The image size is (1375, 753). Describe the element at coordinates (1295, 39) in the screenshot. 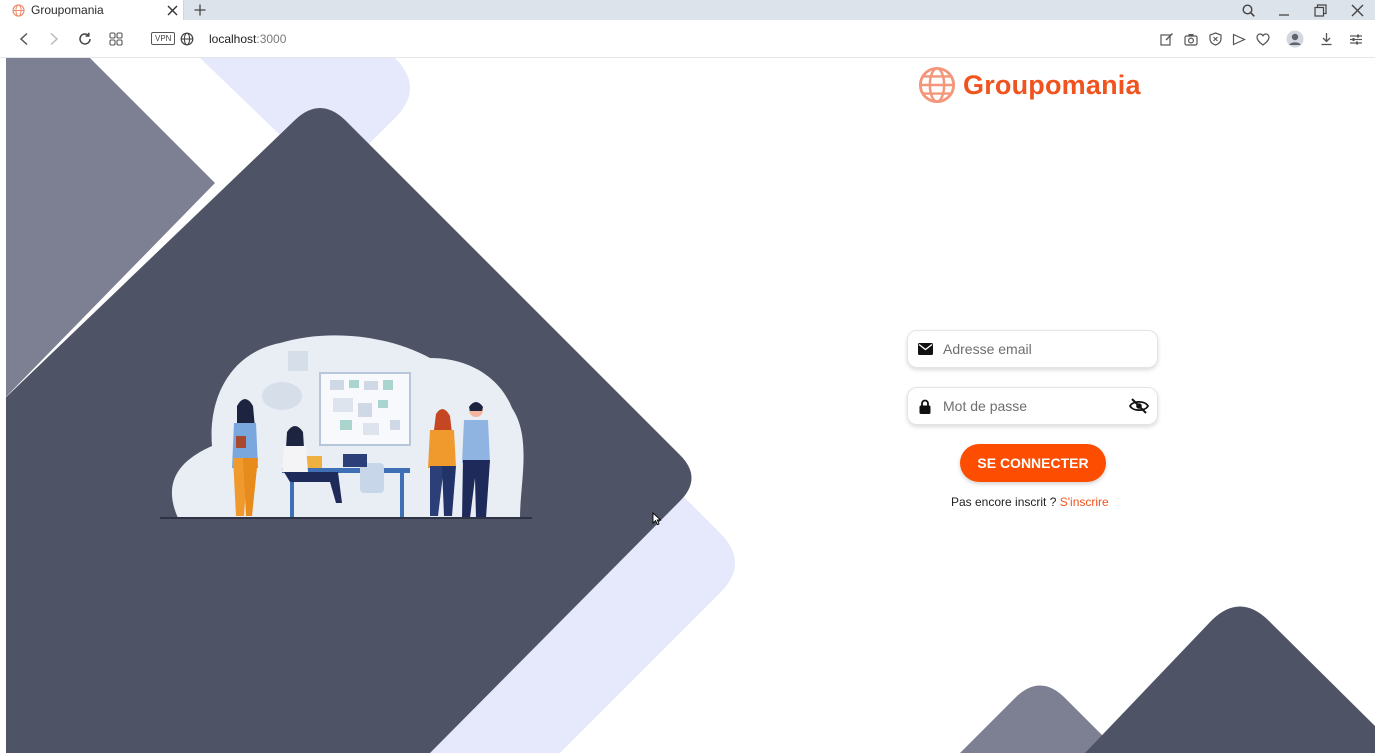

I see `profile-avatar-icon` at that location.